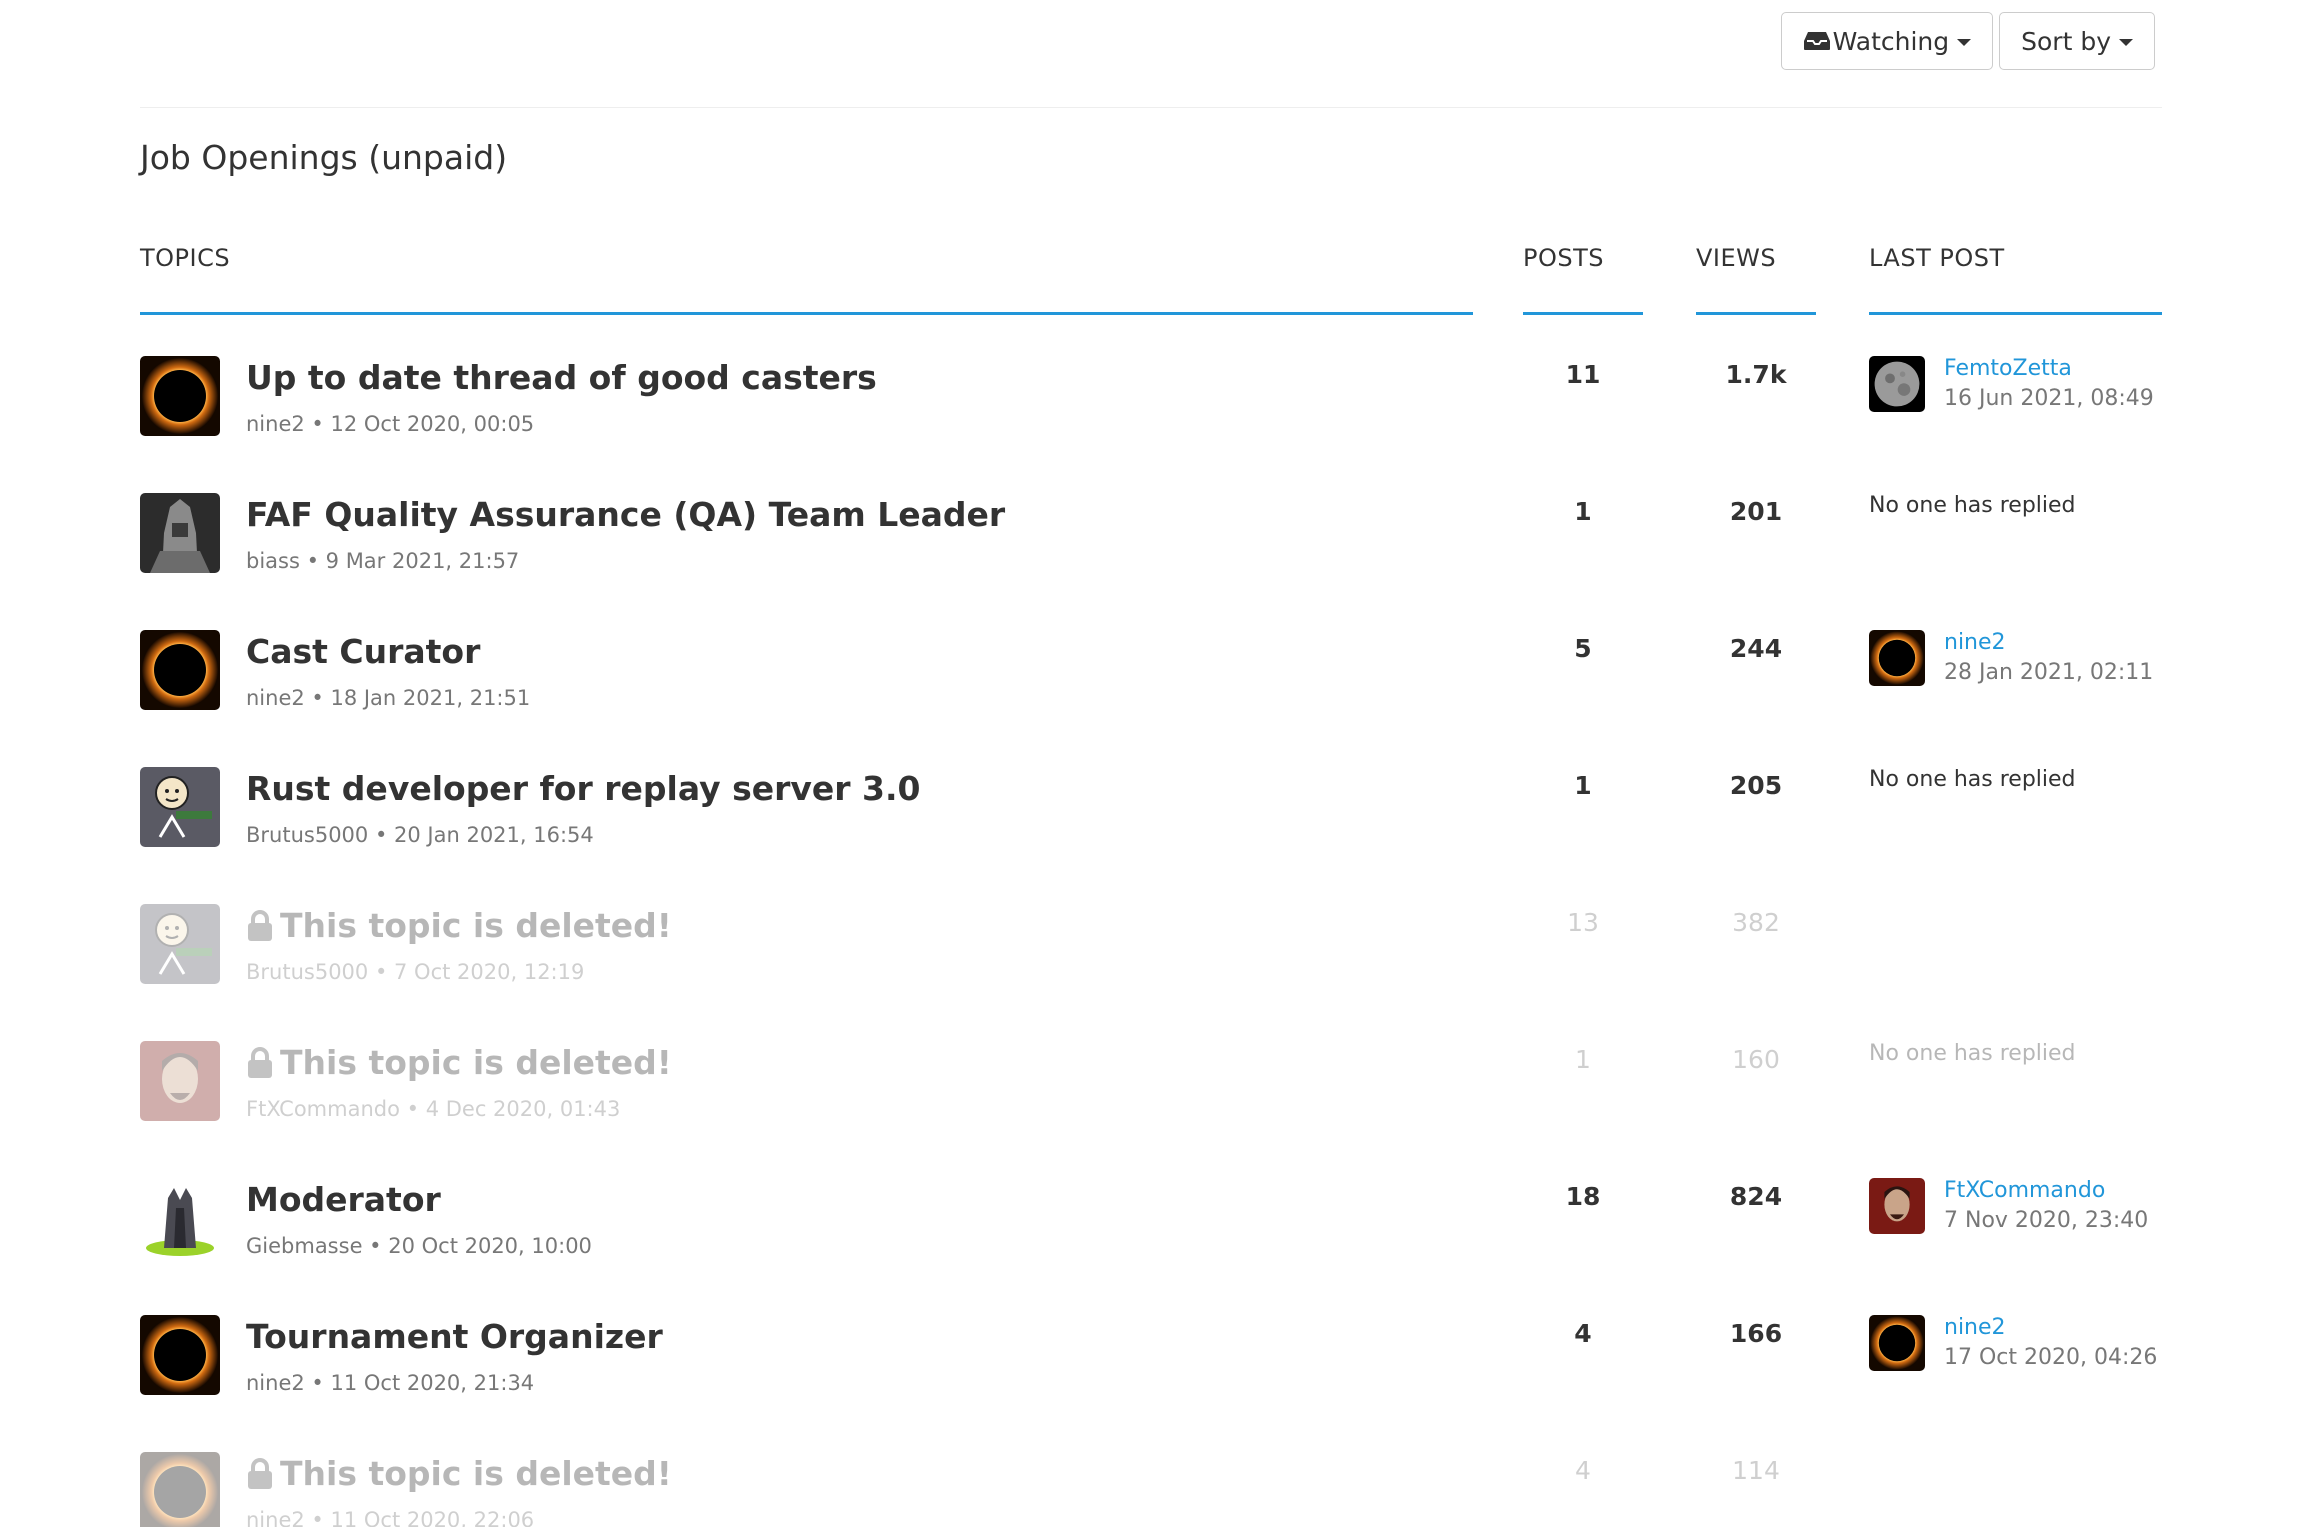 The width and height of the screenshot is (2303, 1527). I want to click on last-post: nine2 28 Jan 2021, 02:11, so click(2019, 670).